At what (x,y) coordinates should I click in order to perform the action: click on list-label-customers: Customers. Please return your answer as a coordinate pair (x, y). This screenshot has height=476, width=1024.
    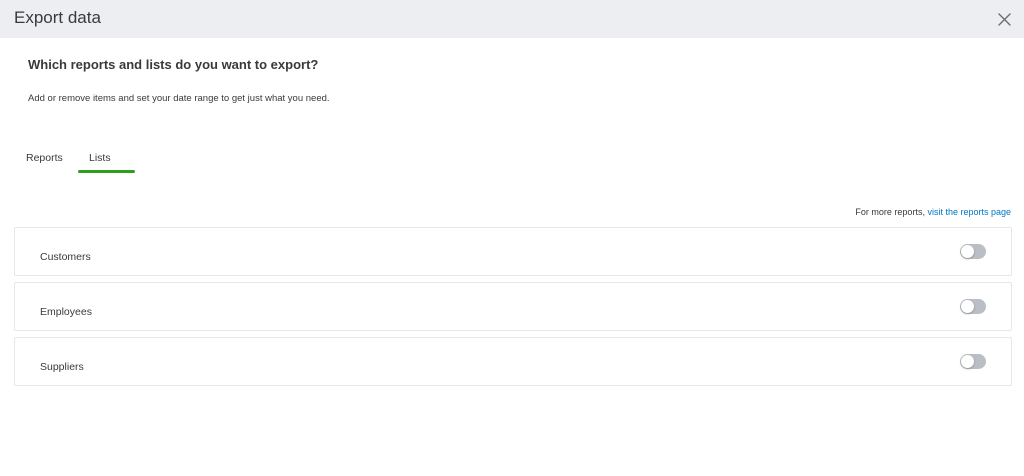
    Looking at the image, I should click on (65, 257).